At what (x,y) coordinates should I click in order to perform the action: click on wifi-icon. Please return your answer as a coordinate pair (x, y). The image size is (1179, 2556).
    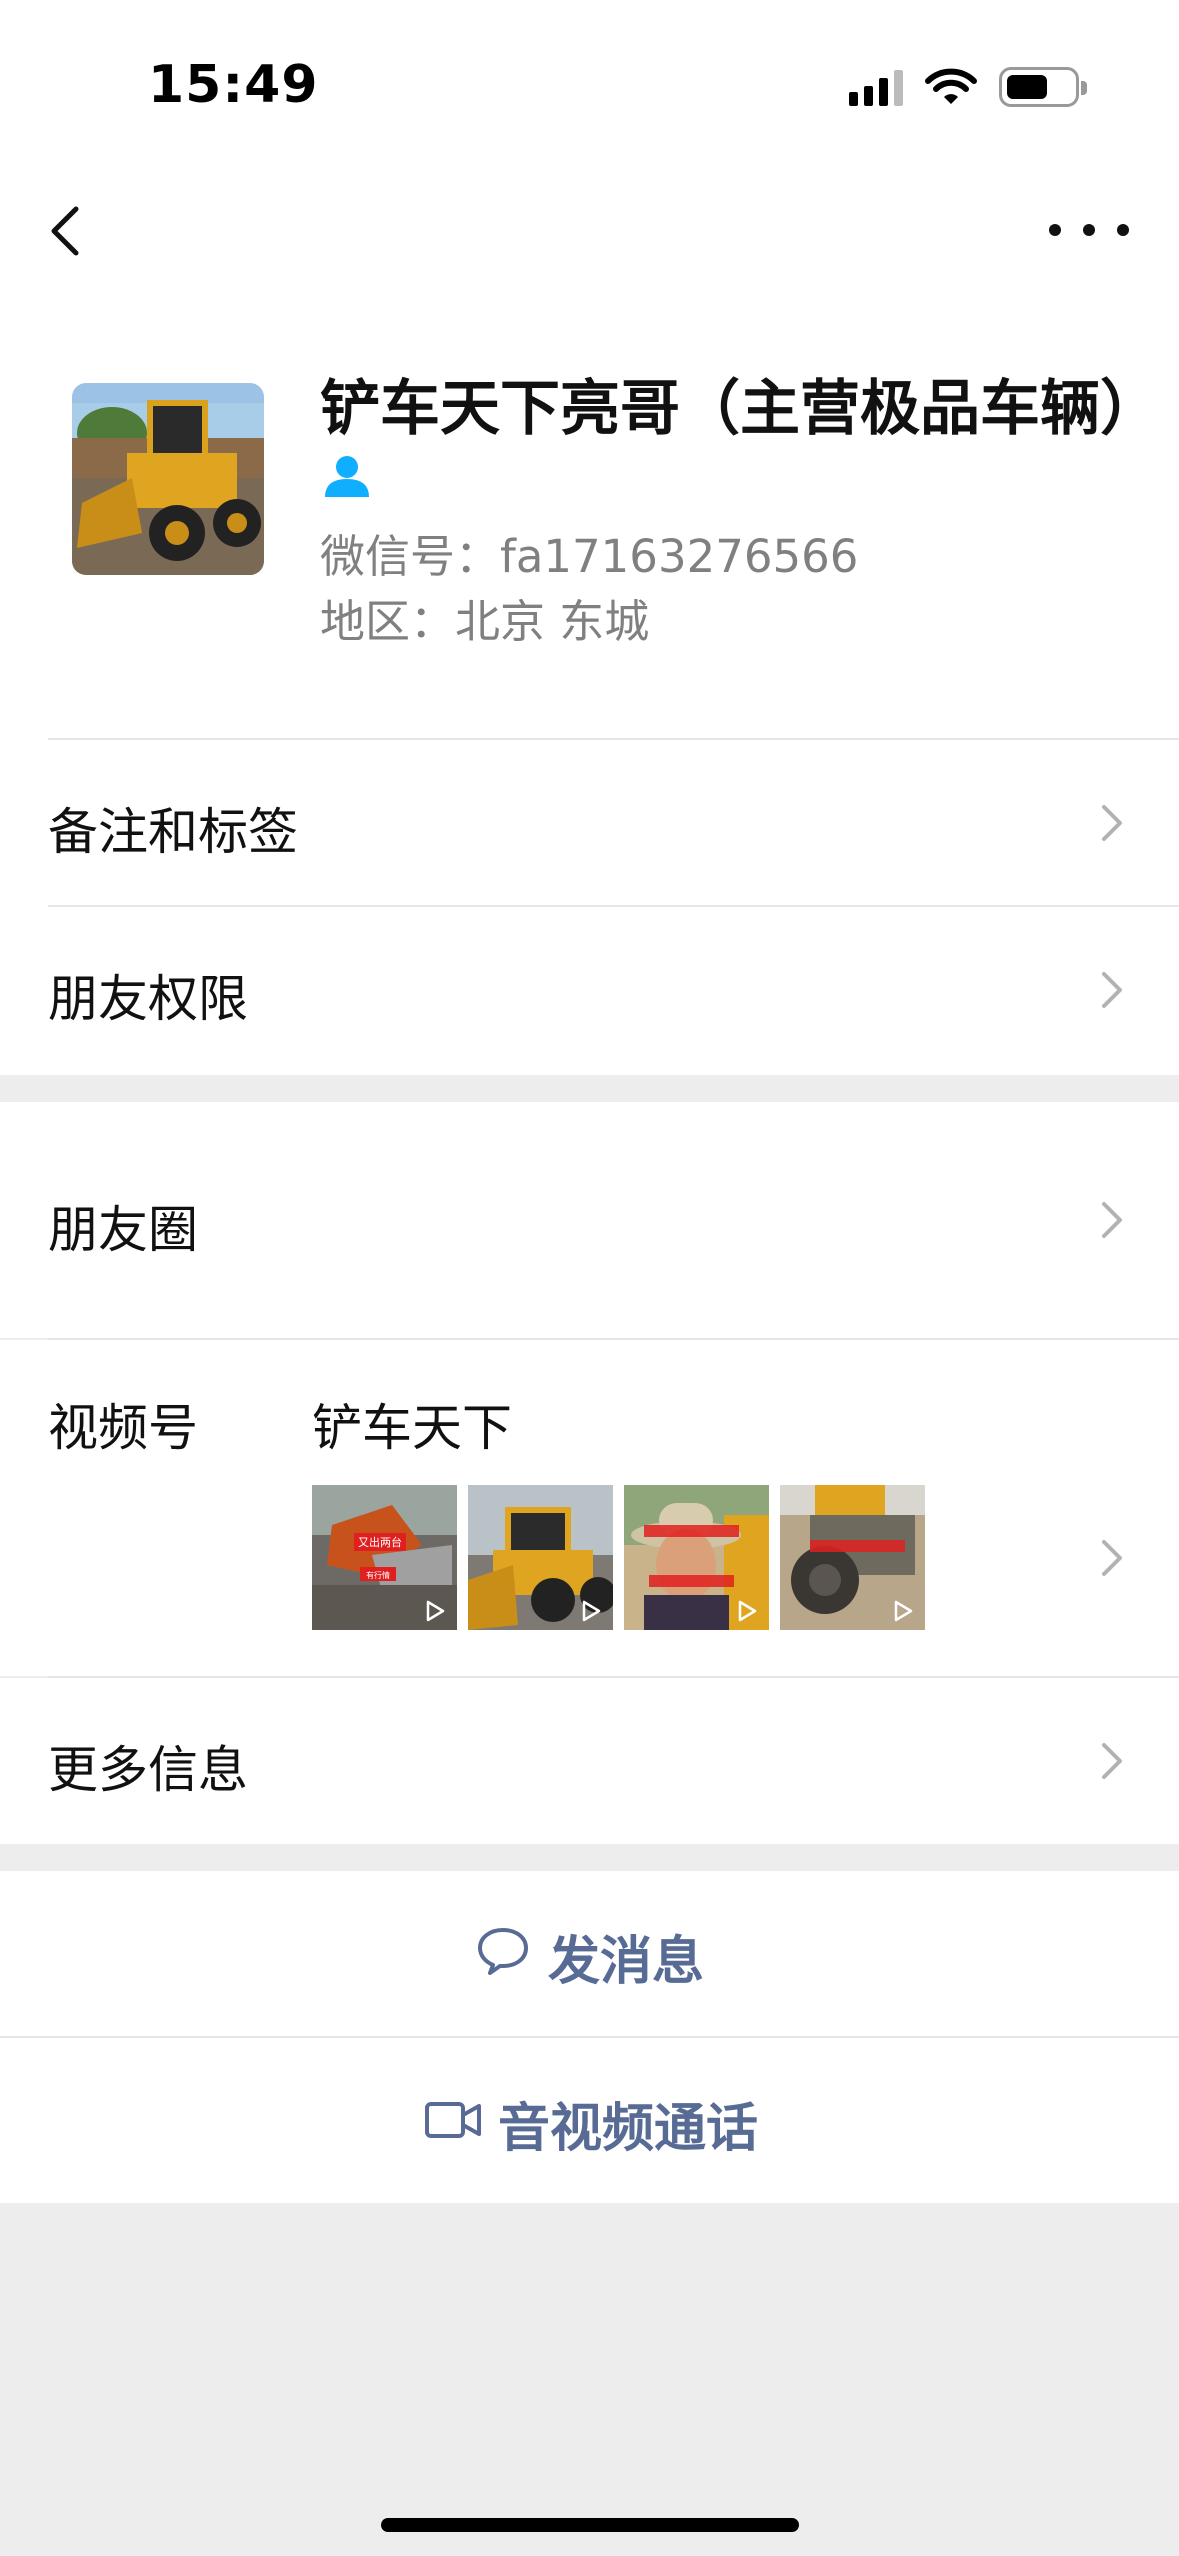
    Looking at the image, I should click on (951, 86).